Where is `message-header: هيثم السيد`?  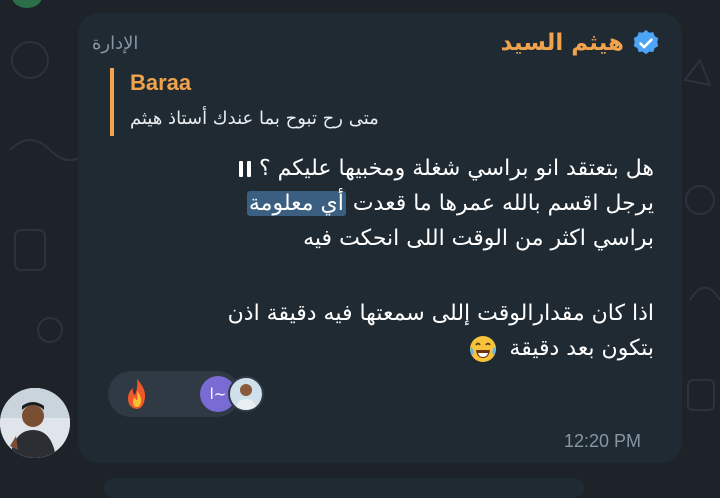 message-header: هيثم السيد is located at coordinates (580, 43).